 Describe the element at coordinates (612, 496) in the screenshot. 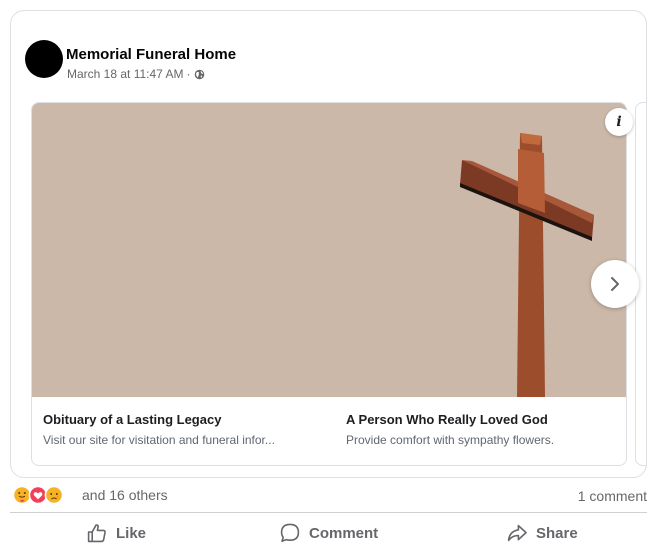

I see `comments-count: 1 comment` at that location.